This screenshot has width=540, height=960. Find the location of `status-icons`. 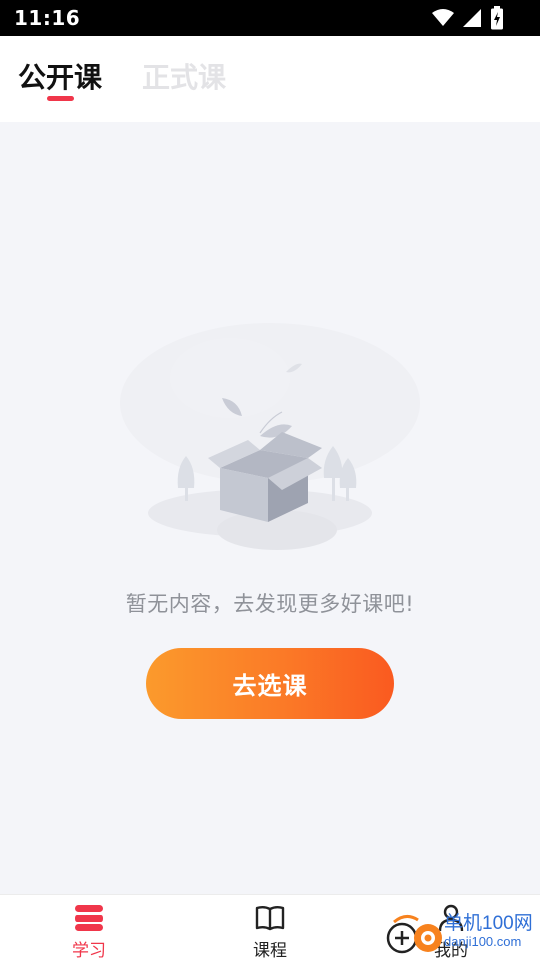

status-icons is located at coordinates (468, 20).